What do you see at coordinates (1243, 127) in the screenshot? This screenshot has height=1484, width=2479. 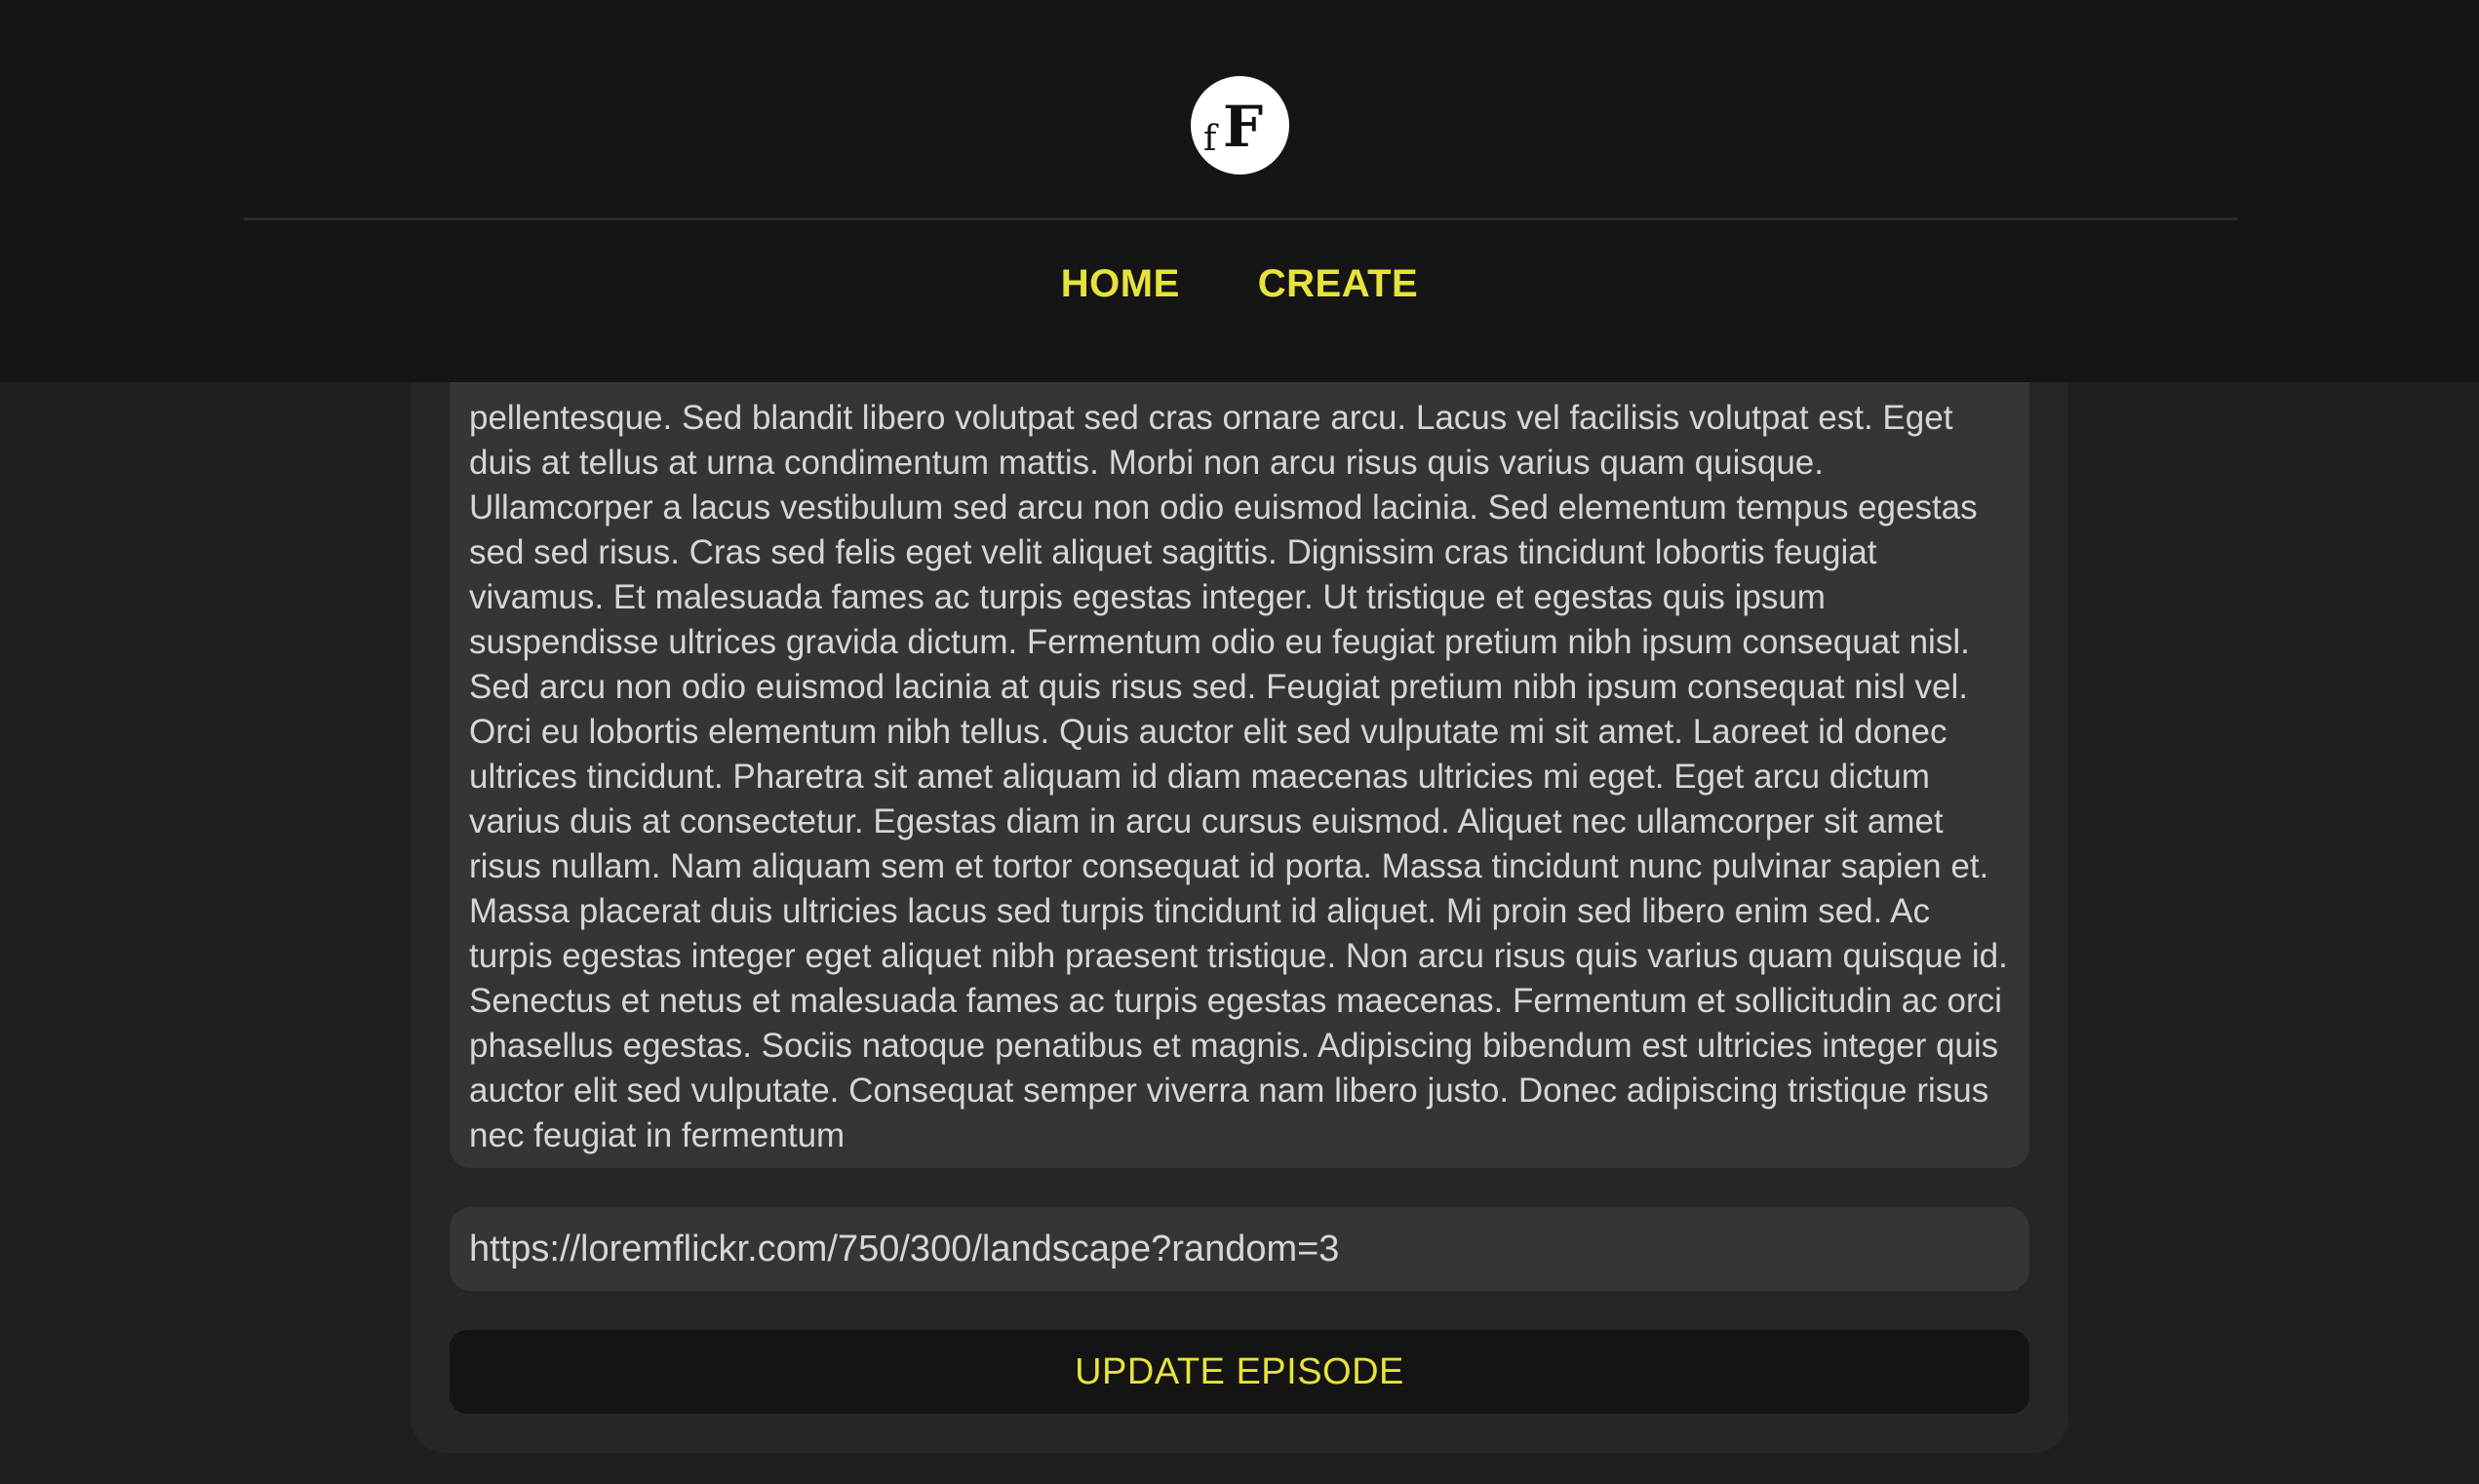 I see `svg-text: F` at bounding box center [1243, 127].